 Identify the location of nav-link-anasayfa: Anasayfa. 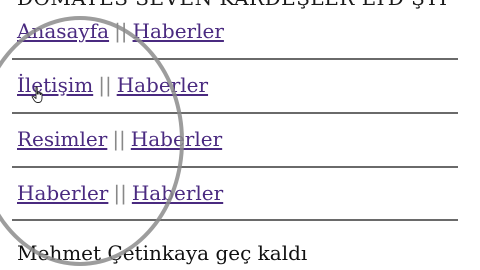
(63, 31).